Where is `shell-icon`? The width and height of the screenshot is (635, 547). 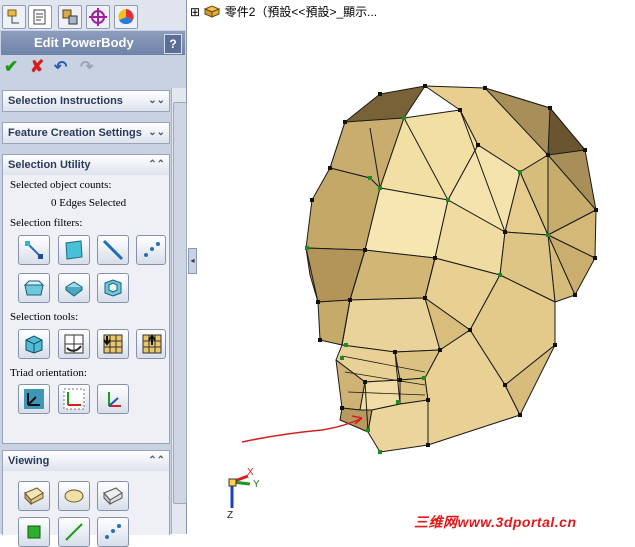
shell-icon is located at coordinates (113, 288).